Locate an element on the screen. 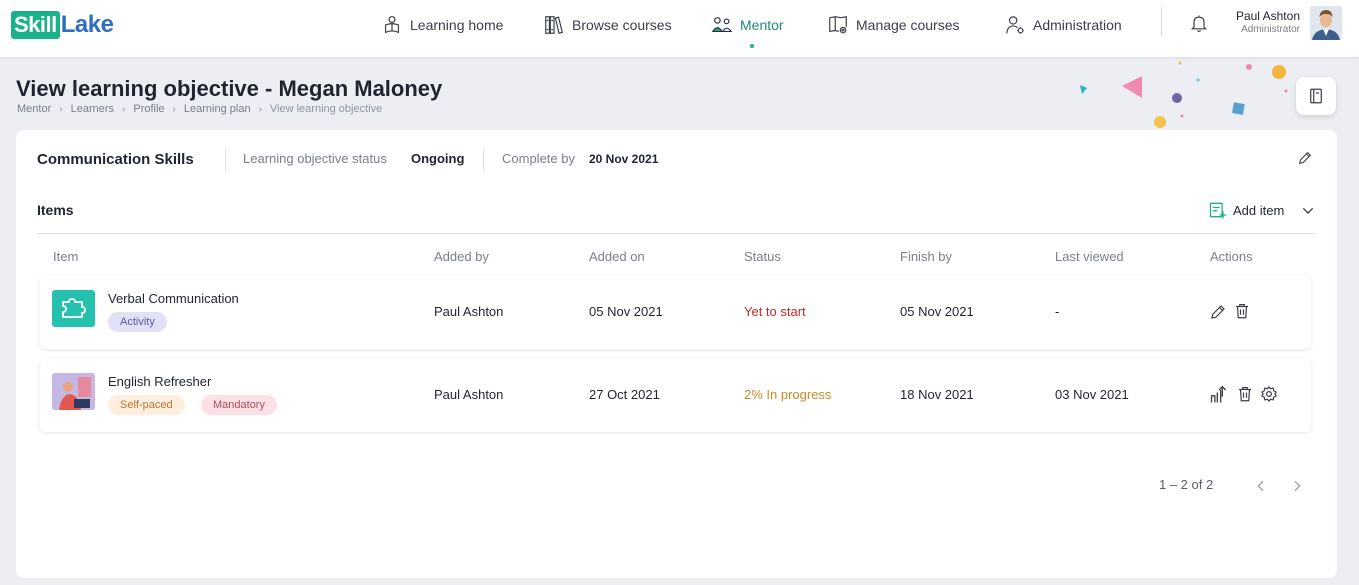 The height and width of the screenshot is (585, 1359). nav-mentor: Mentor is located at coordinates (747, 29).